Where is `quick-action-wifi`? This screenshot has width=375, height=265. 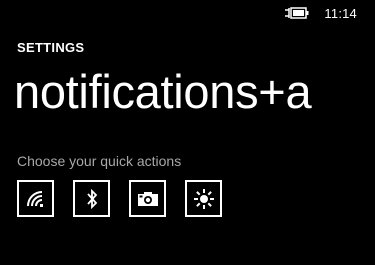 quick-action-wifi is located at coordinates (35, 198).